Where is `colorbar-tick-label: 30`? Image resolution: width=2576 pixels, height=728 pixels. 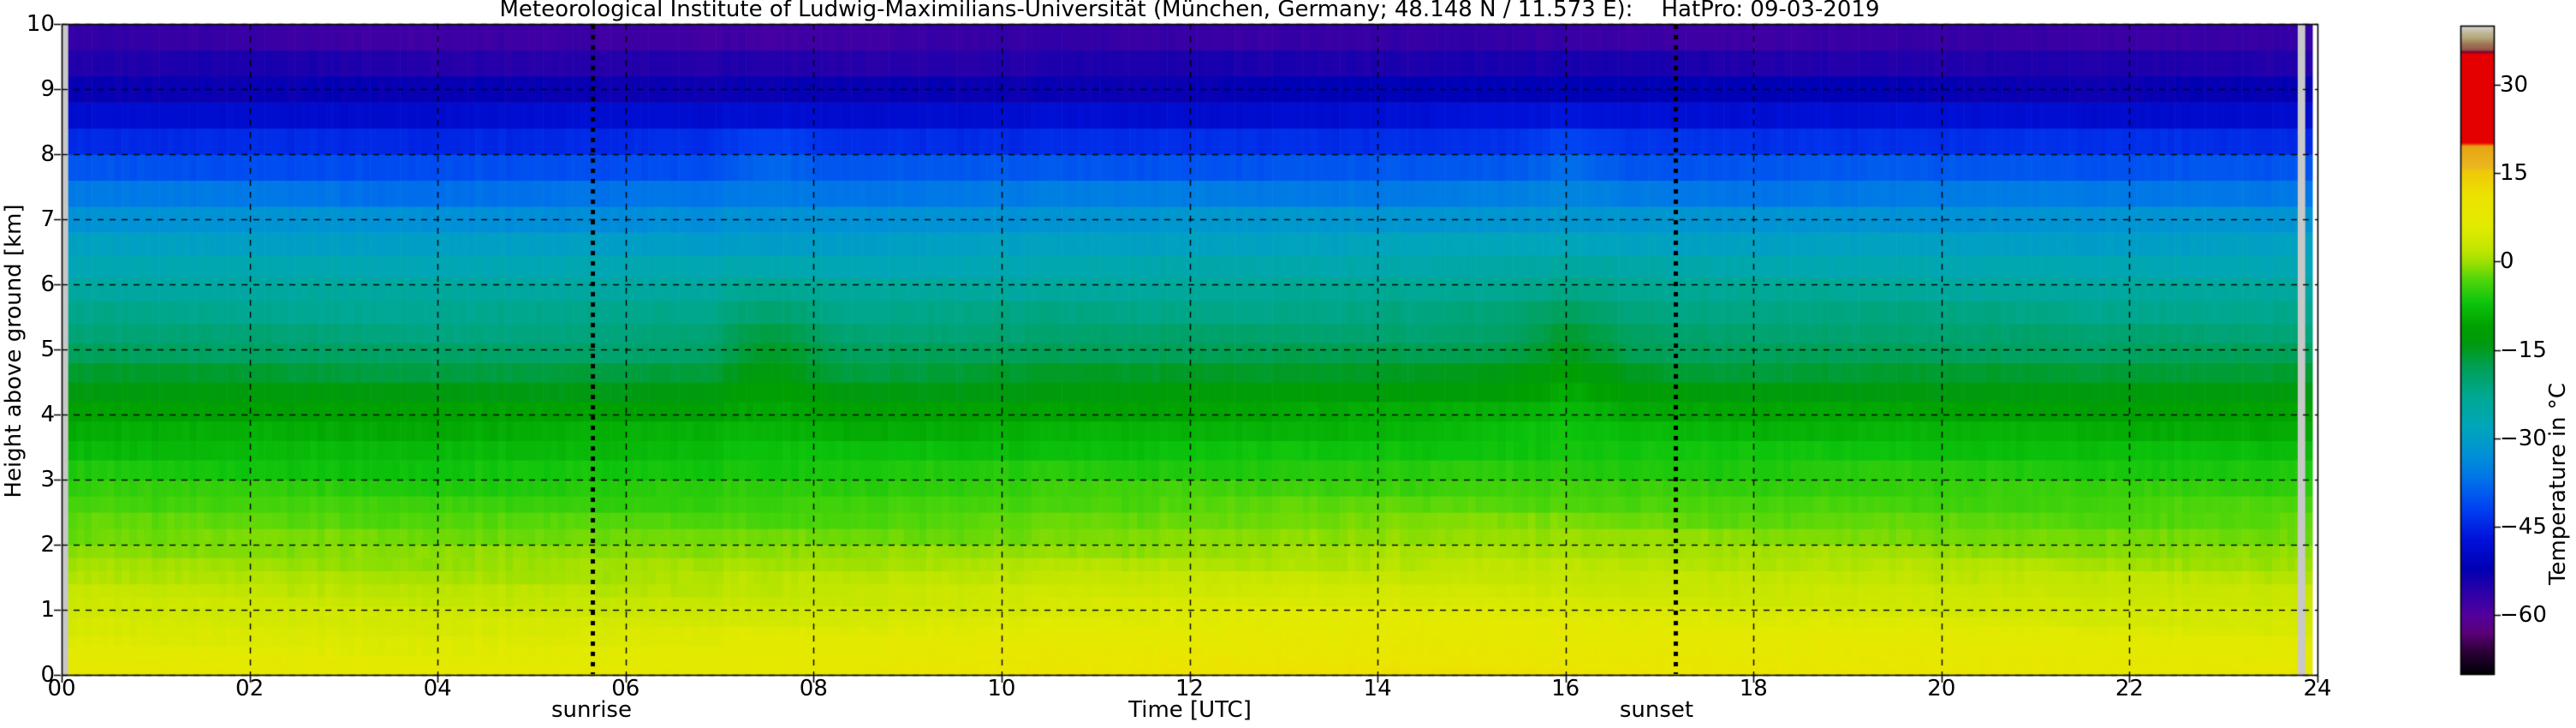 colorbar-tick-label: 30 is located at coordinates (2514, 84).